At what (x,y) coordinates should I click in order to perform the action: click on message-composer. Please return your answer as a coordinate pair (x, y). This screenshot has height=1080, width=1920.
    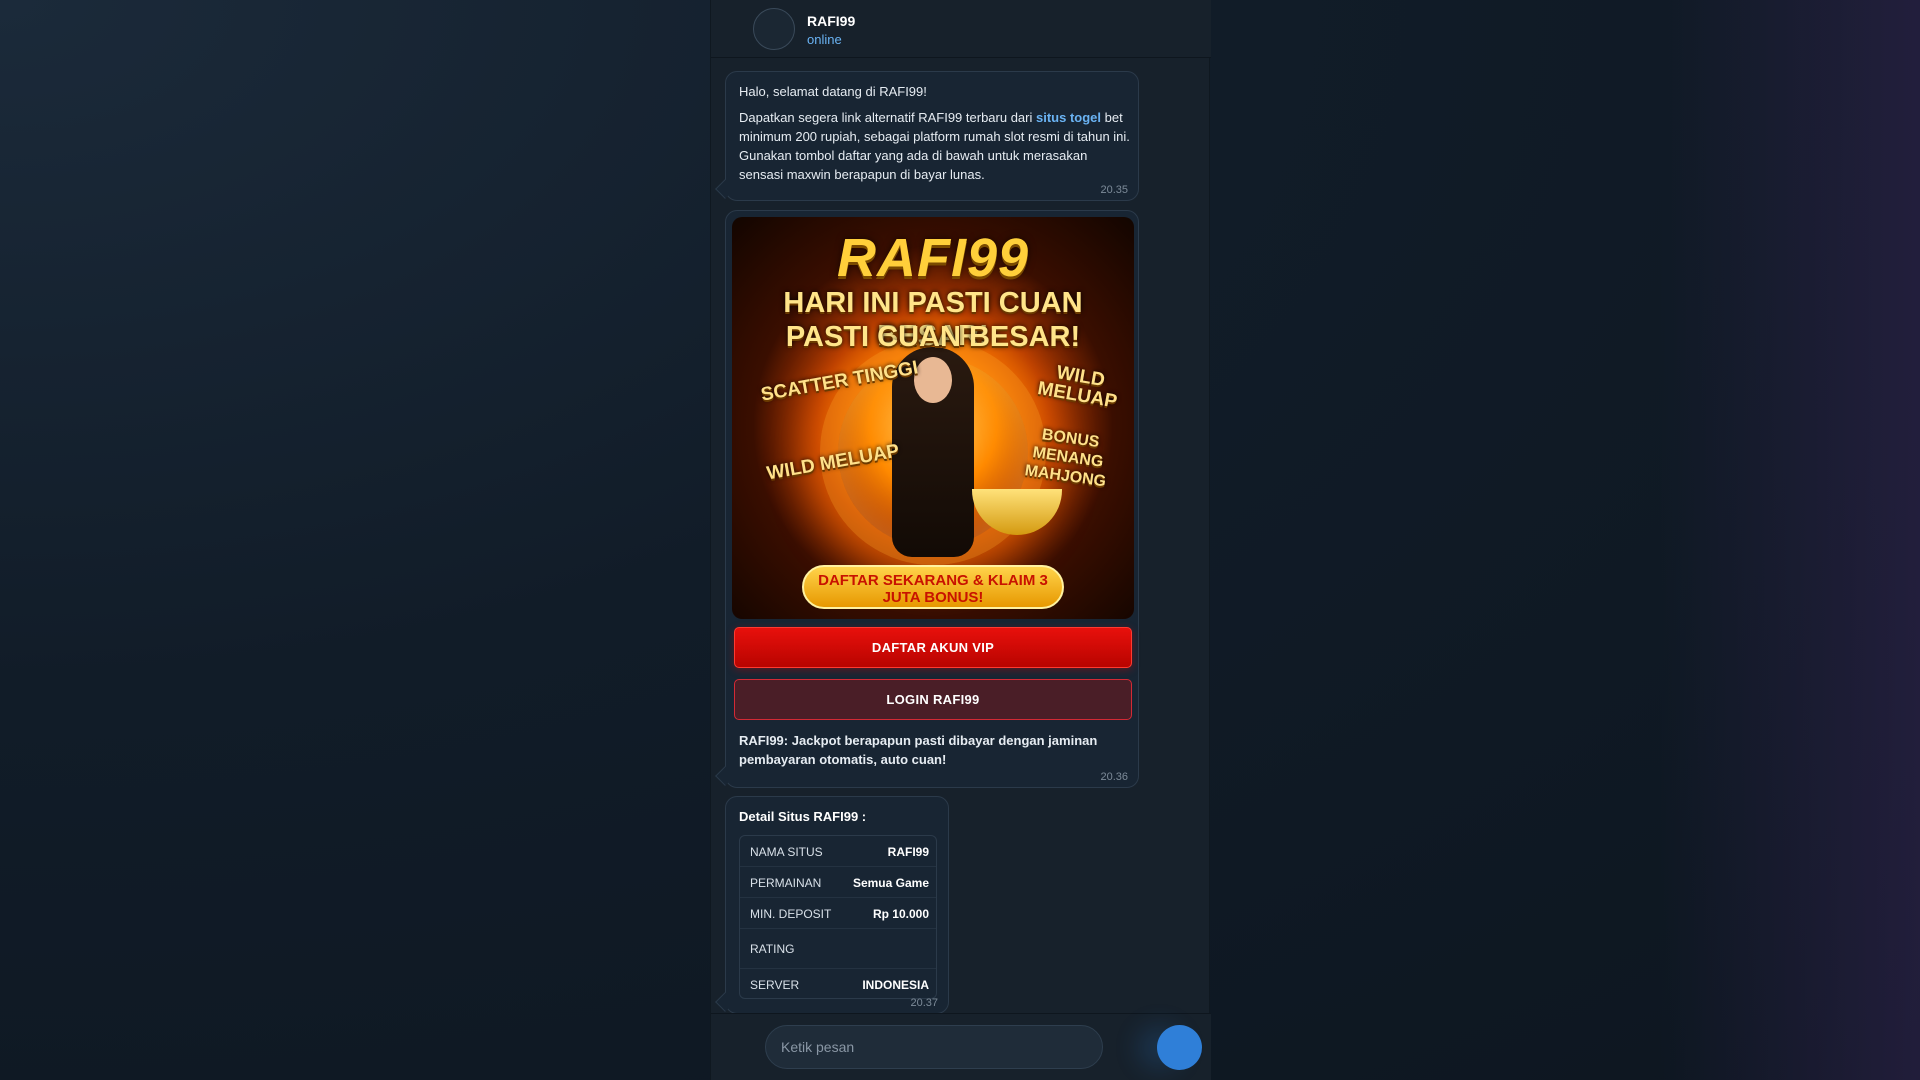
    Looking at the image, I should click on (961, 1046).